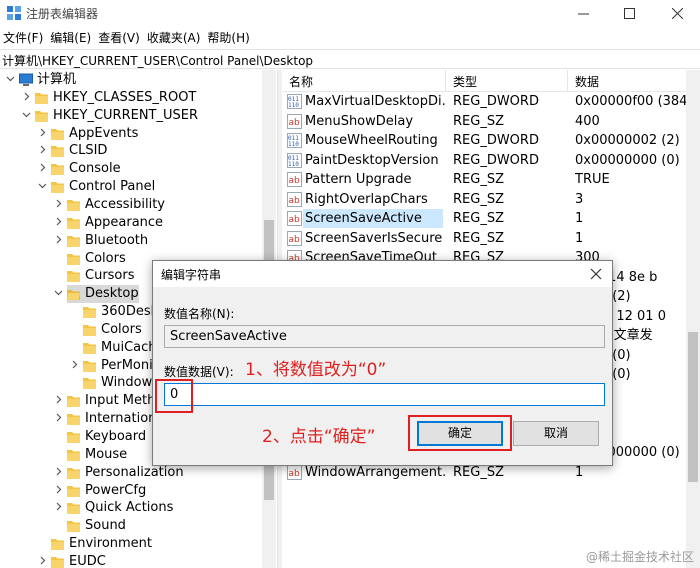  Describe the element at coordinates (579, 472) in the screenshot. I see `cell-data: 1` at that location.